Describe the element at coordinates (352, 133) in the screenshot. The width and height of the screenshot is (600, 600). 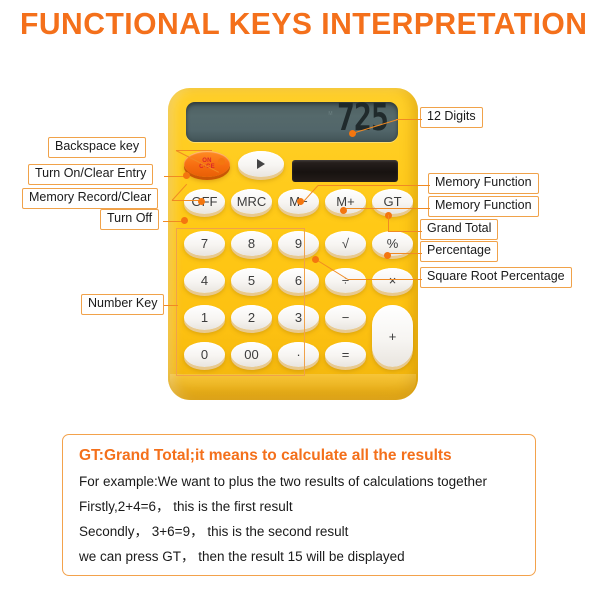
I see `dot-12-digits` at that location.